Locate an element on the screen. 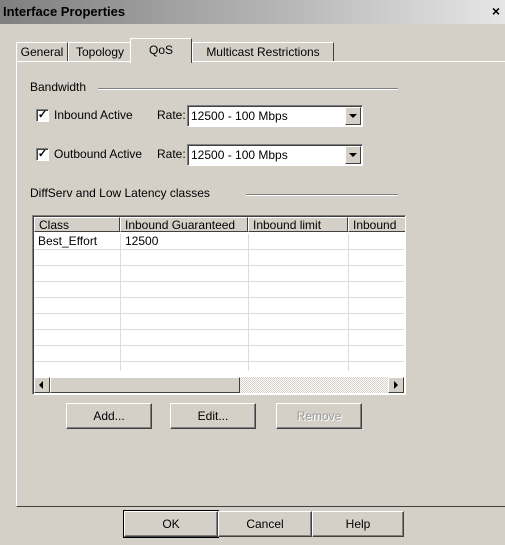 The height and width of the screenshot is (545, 505). title-bar: Interface Properties × is located at coordinates (252, 12).